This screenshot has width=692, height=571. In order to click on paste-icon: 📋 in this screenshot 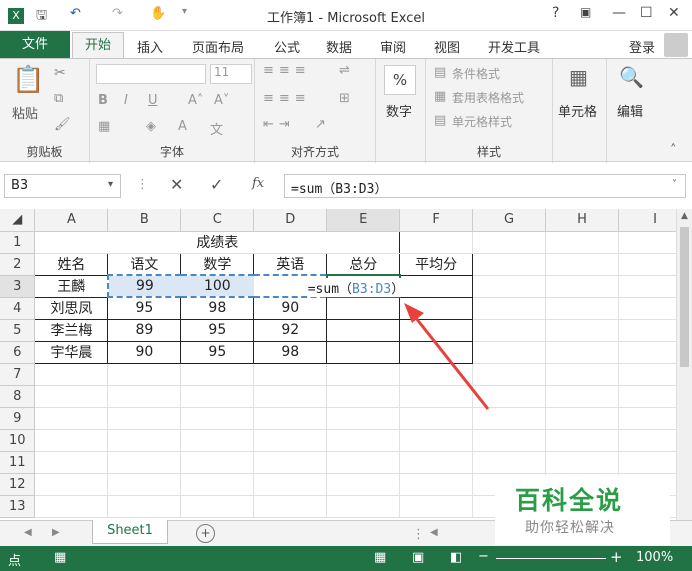, I will do `click(28, 80)`.